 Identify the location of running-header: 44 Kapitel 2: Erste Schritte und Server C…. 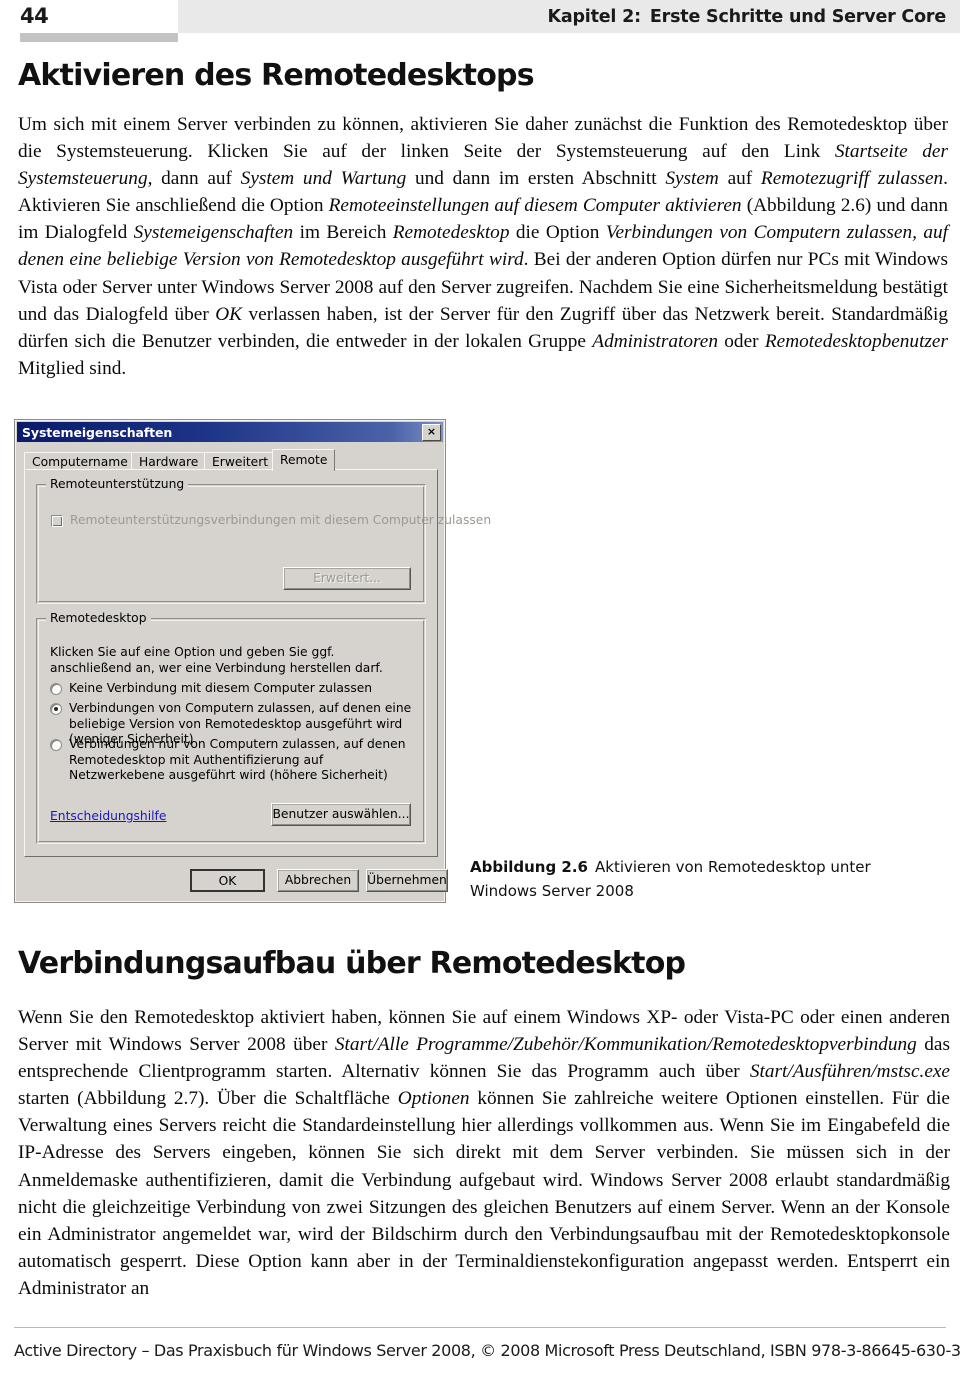
(480, 21).